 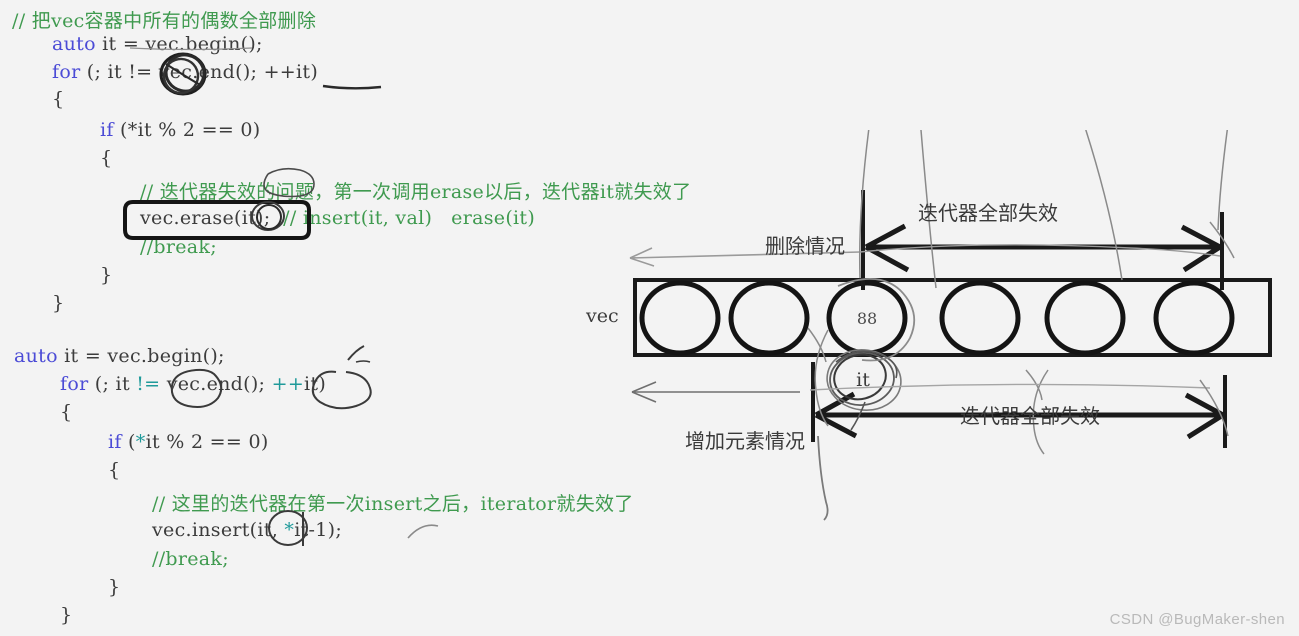 I want to click on vec-container-label: vec, so click(x=602, y=316).